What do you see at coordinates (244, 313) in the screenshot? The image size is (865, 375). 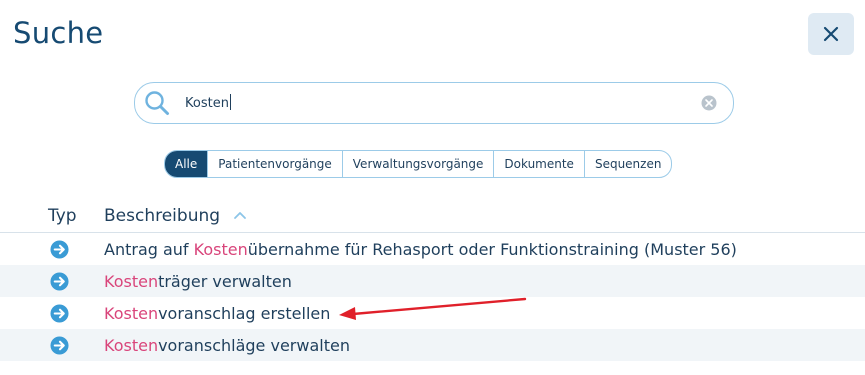 I see `result-suffix: voranschlag erstellen` at bounding box center [244, 313].